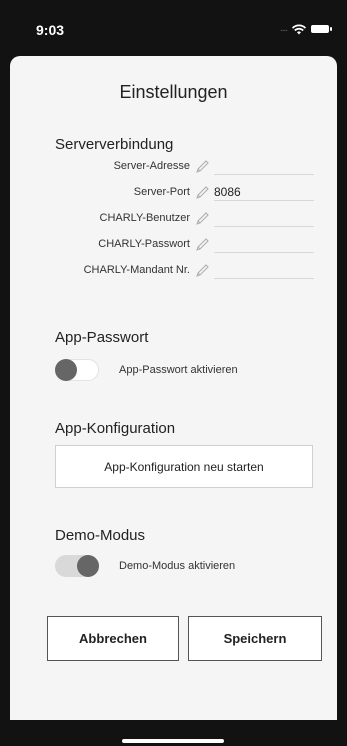 The height and width of the screenshot is (746, 347). Describe the element at coordinates (100, 535) in the screenshot. I see `demo-mode-heading: Demo-Modus` at that location.